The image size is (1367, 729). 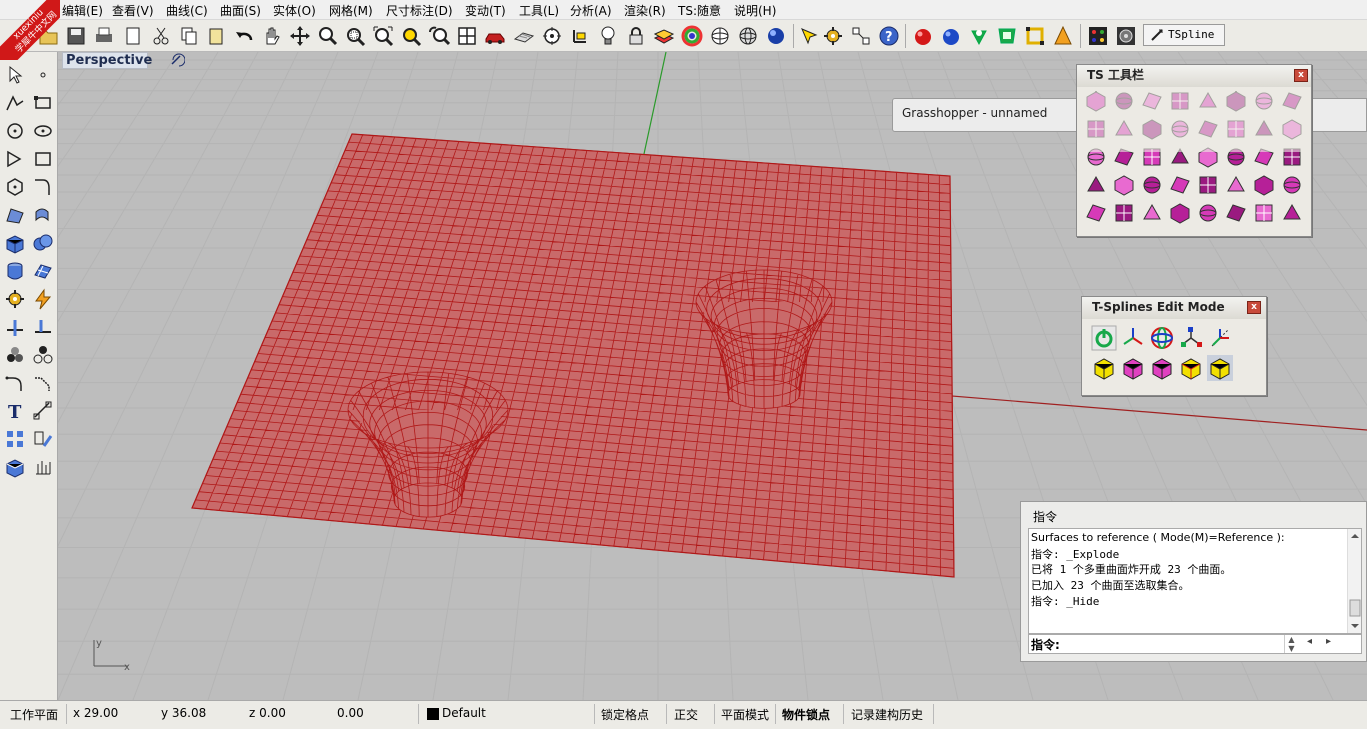 What do you see at coordinates (1301, 75) in the screenshot?
I see `ts-toolbar-close-icon: x` at bounding box center [1301, 75].